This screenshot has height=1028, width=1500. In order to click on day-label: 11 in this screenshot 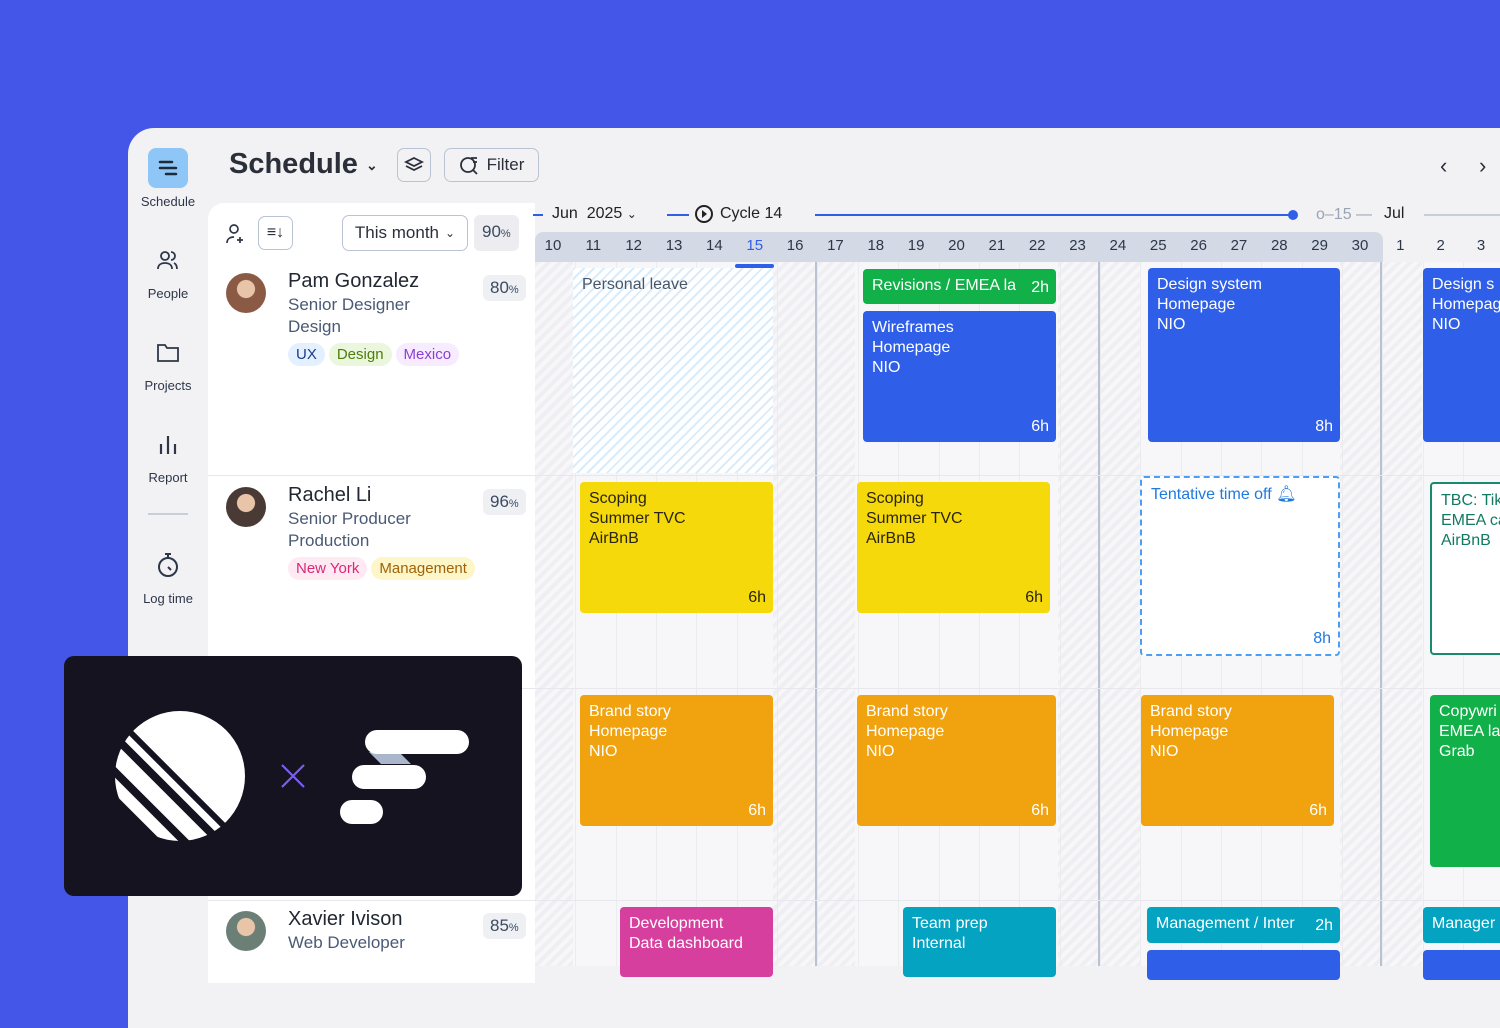, I will do `click(593, 245)`.